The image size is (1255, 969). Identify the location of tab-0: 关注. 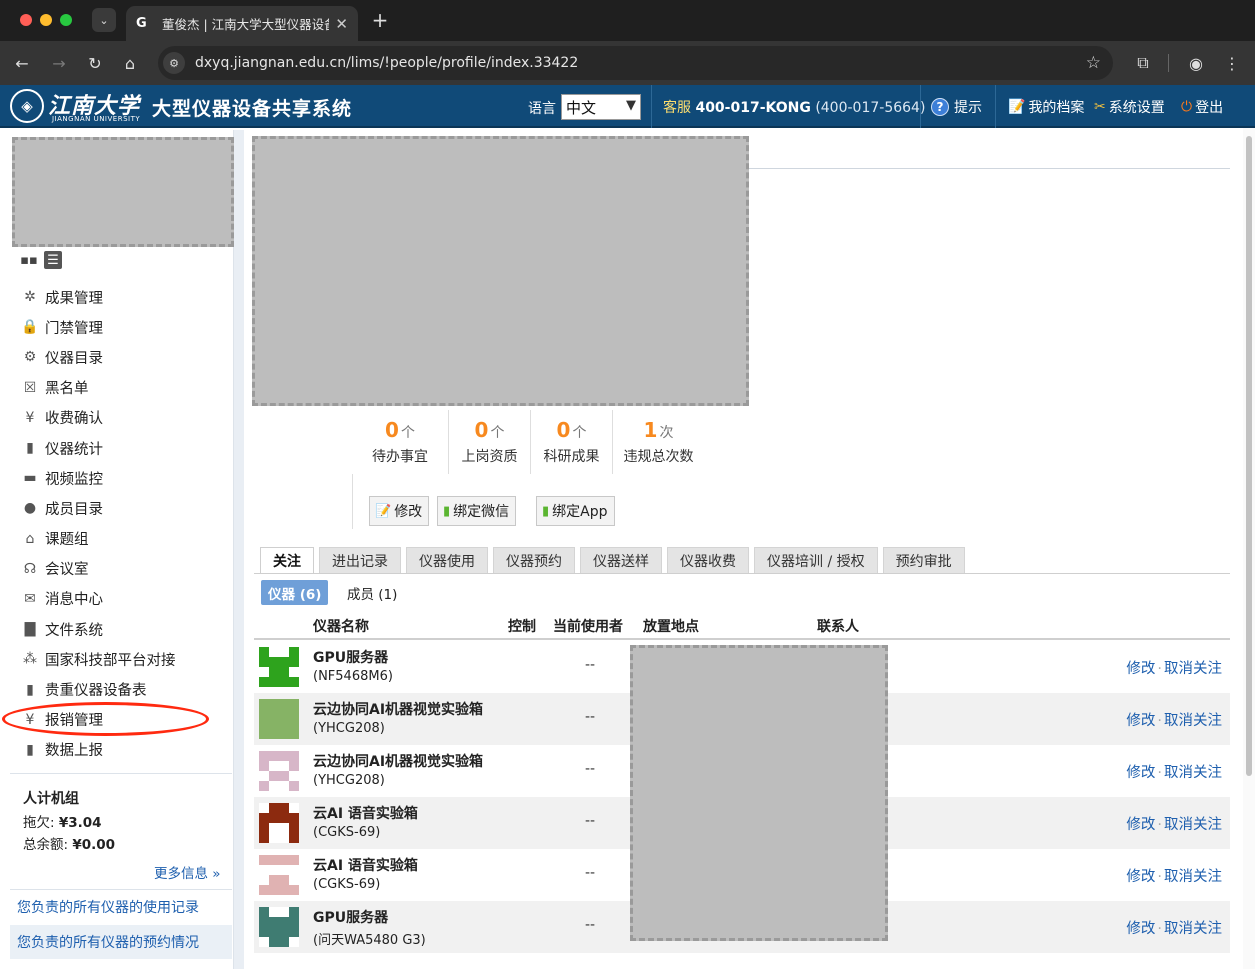
(287, 560).